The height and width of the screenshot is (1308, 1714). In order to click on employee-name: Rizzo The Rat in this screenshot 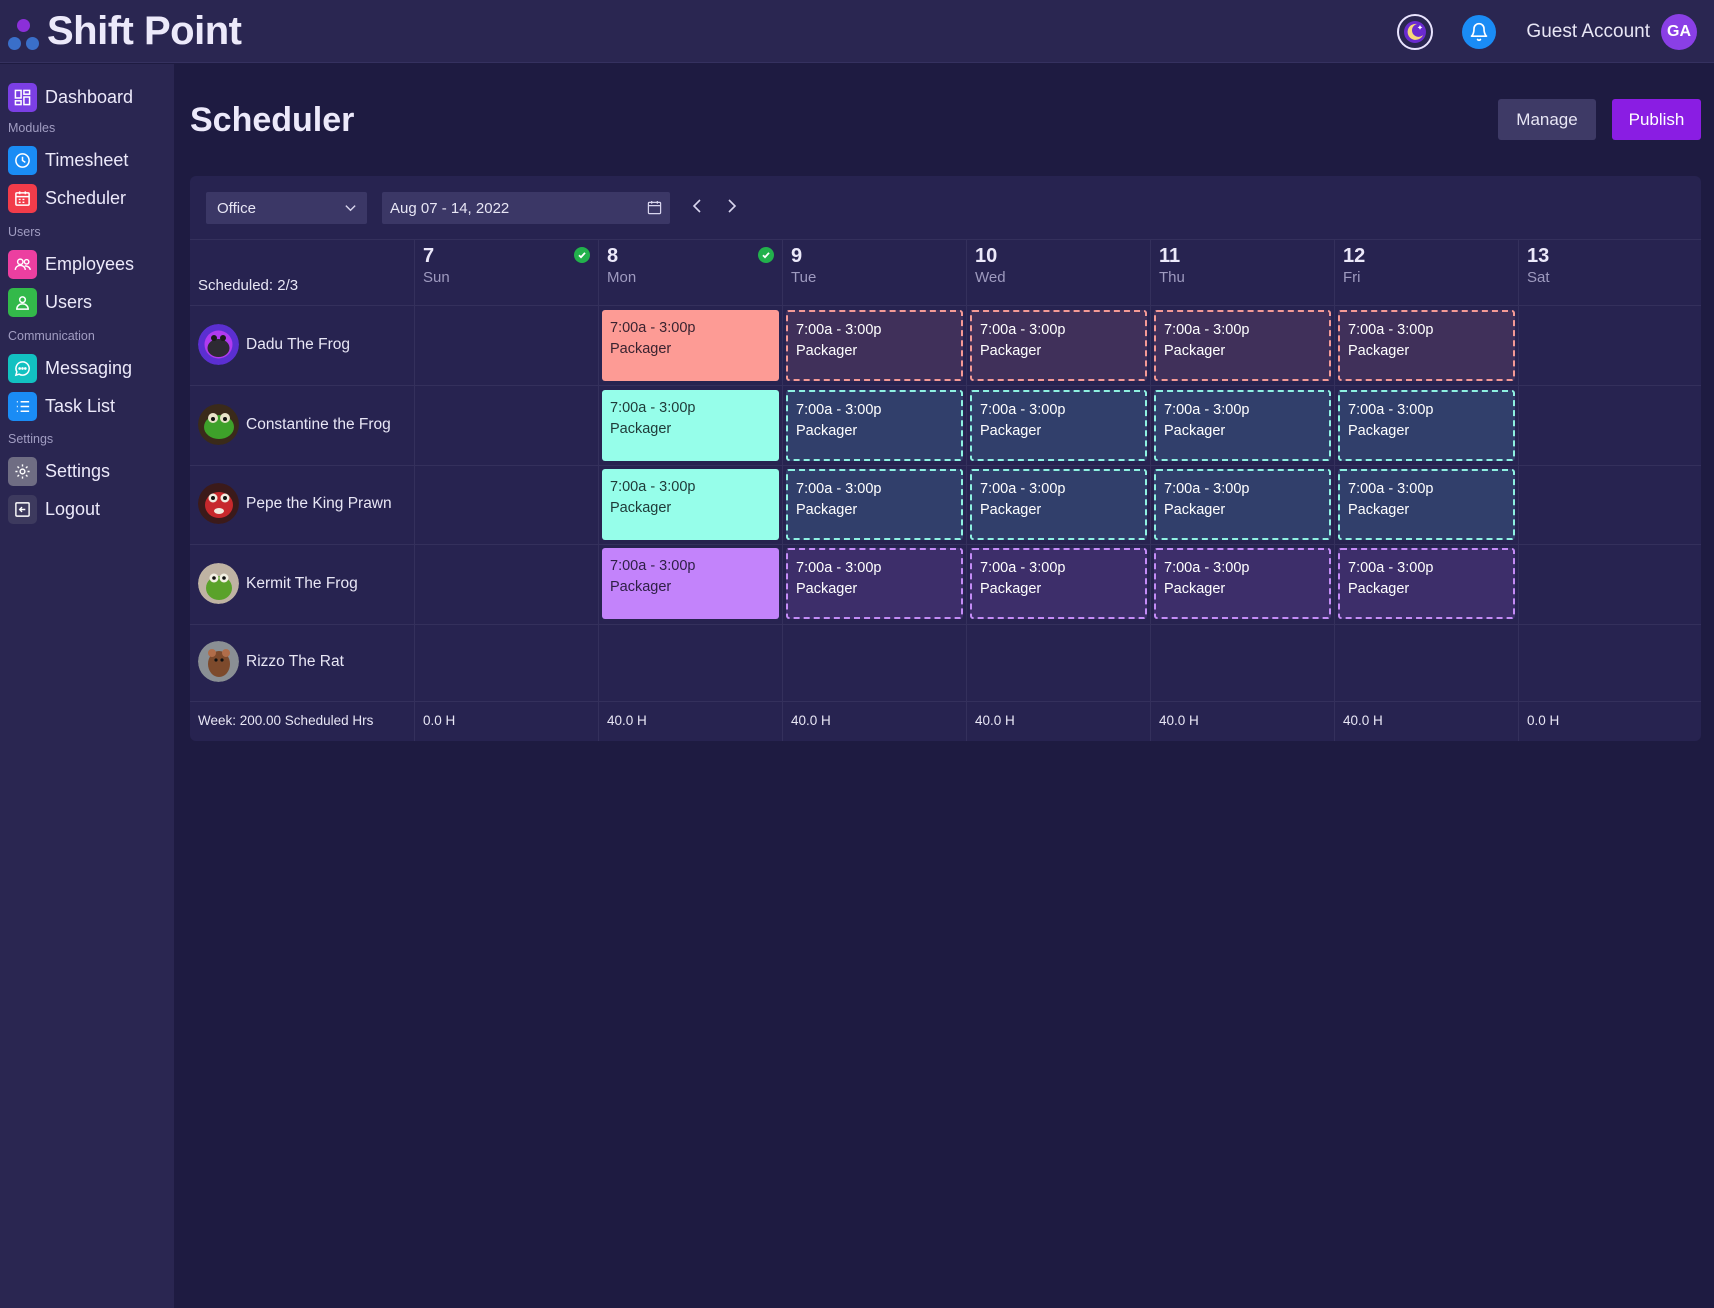, I will do `click(295, 661)`.